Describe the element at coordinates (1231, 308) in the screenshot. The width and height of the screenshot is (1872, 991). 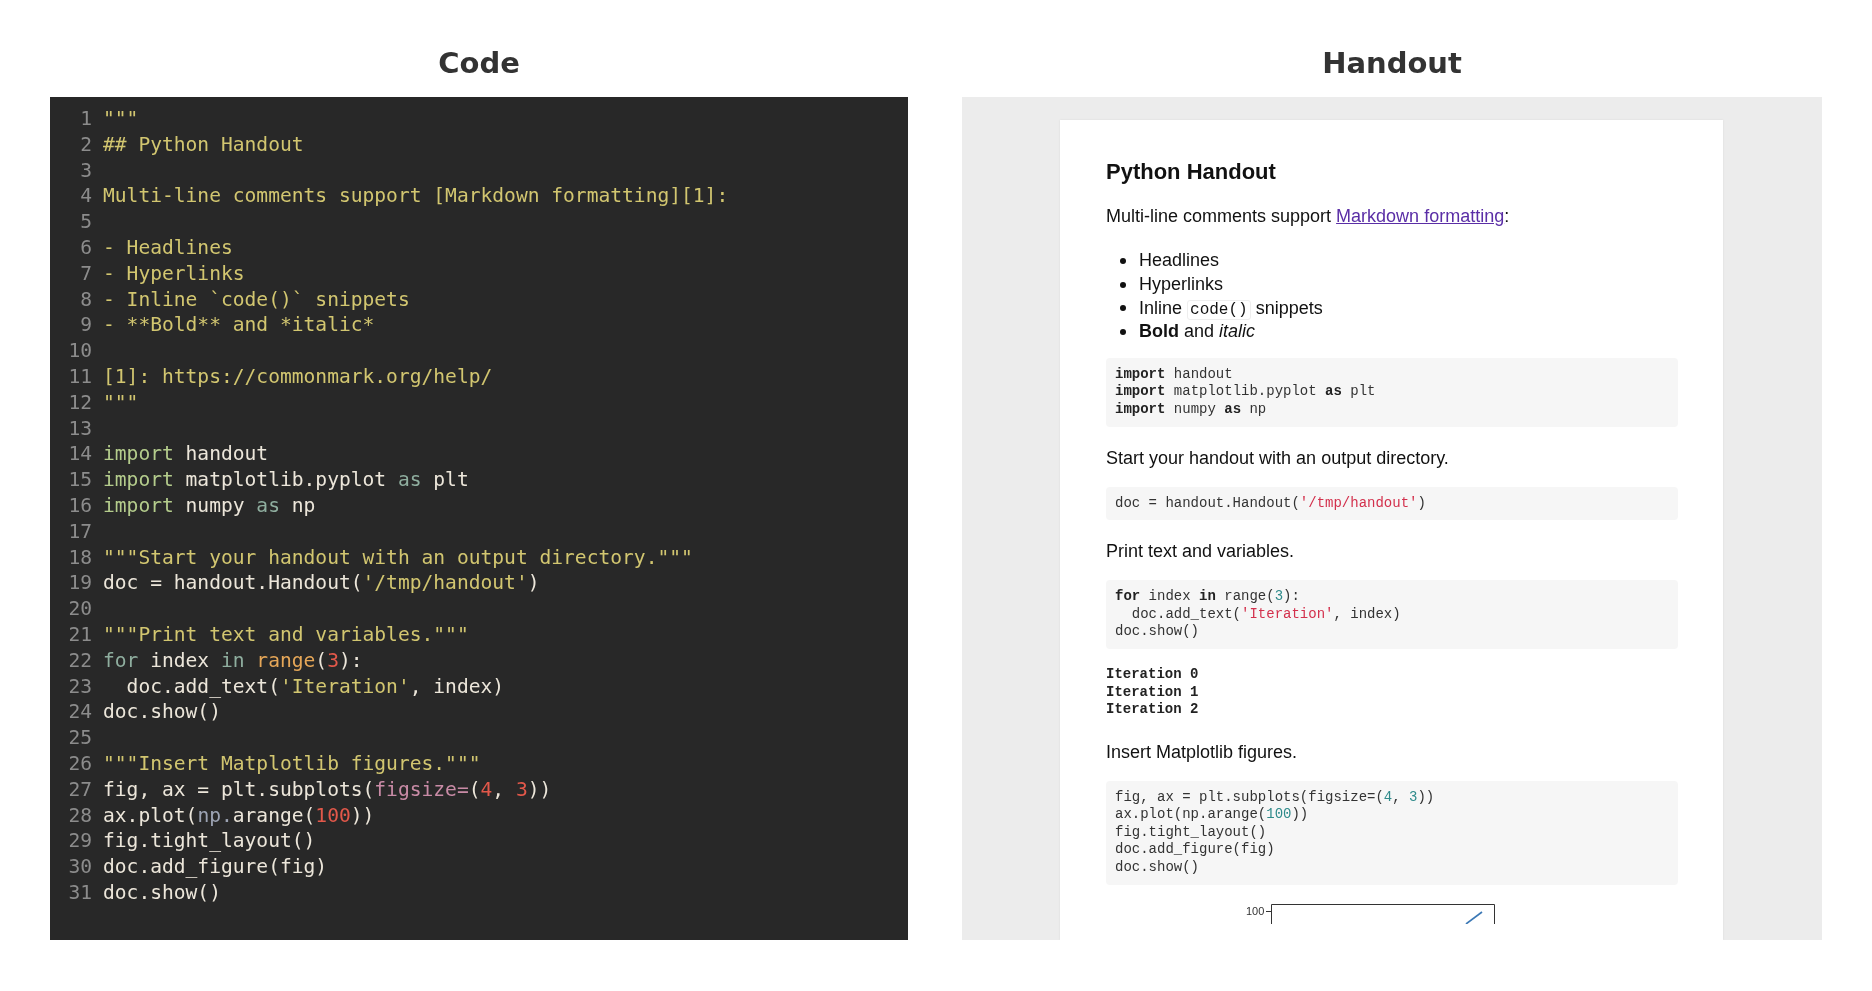
I see `list-item: Inline code() snippets` at that location.